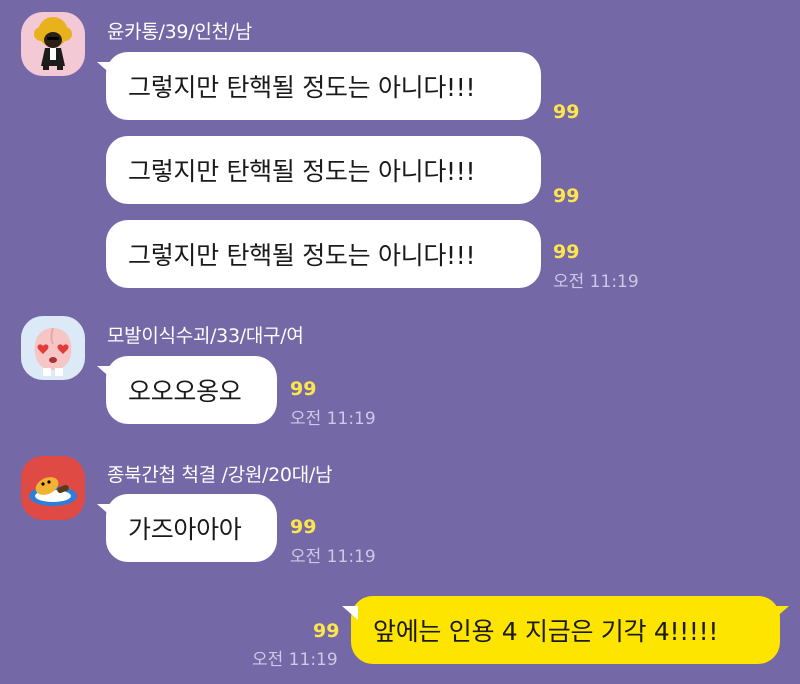 The image size is (800, 684). Describe the element at coordinates (187, 390) in the screenshot. I see `message-bubble: 오오오옹오` at that location.